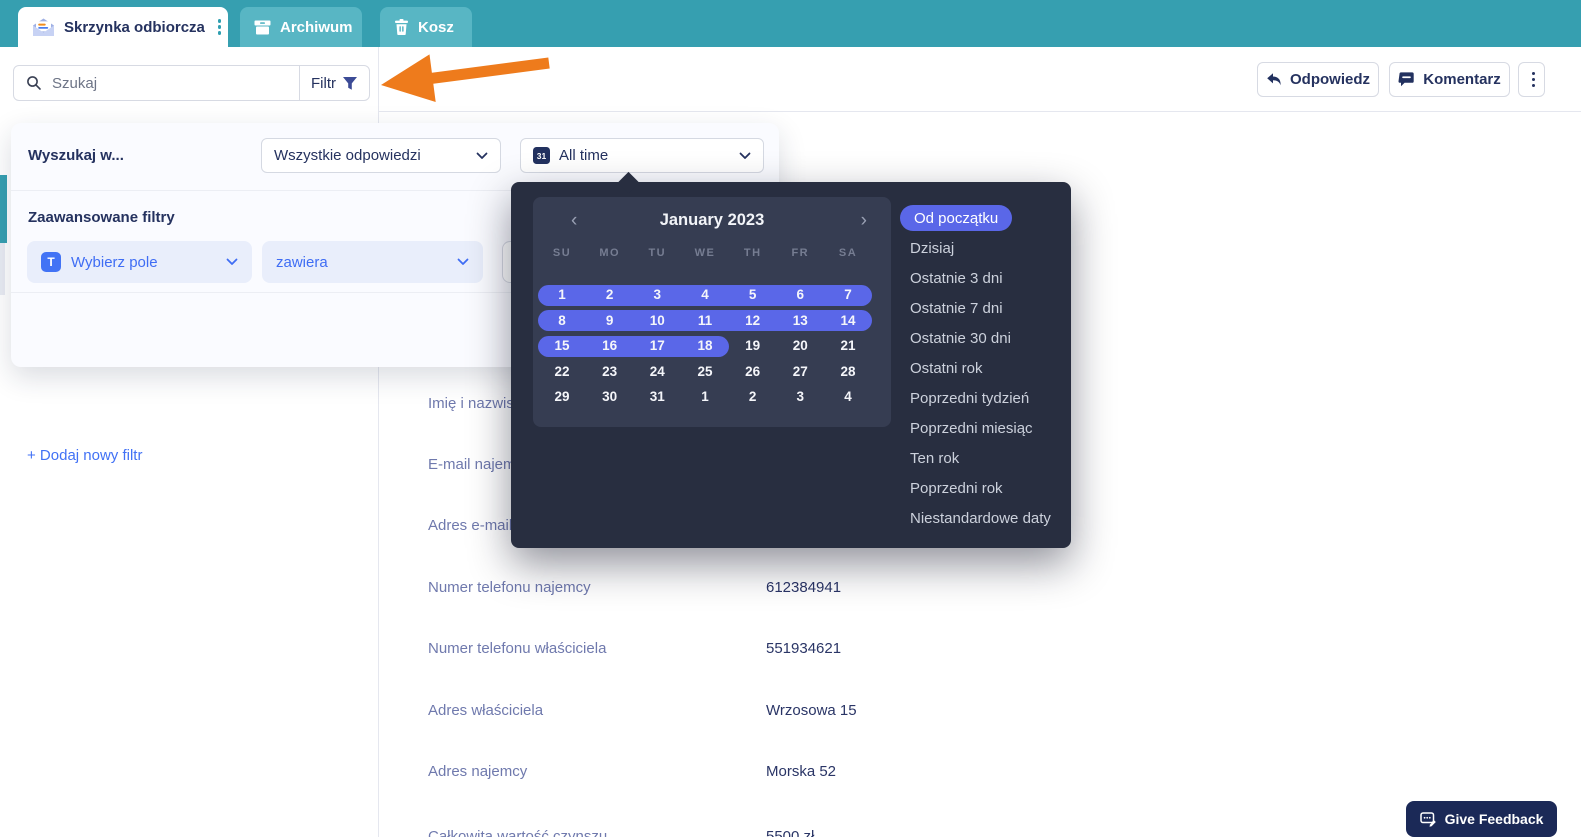 This screenshot has width=1581, height=837. What do you see at coordinates (956, 278) in the screenshot?
I see `date-preset-option: Ostatnie 3 dni` at bounding box center [956, 278].